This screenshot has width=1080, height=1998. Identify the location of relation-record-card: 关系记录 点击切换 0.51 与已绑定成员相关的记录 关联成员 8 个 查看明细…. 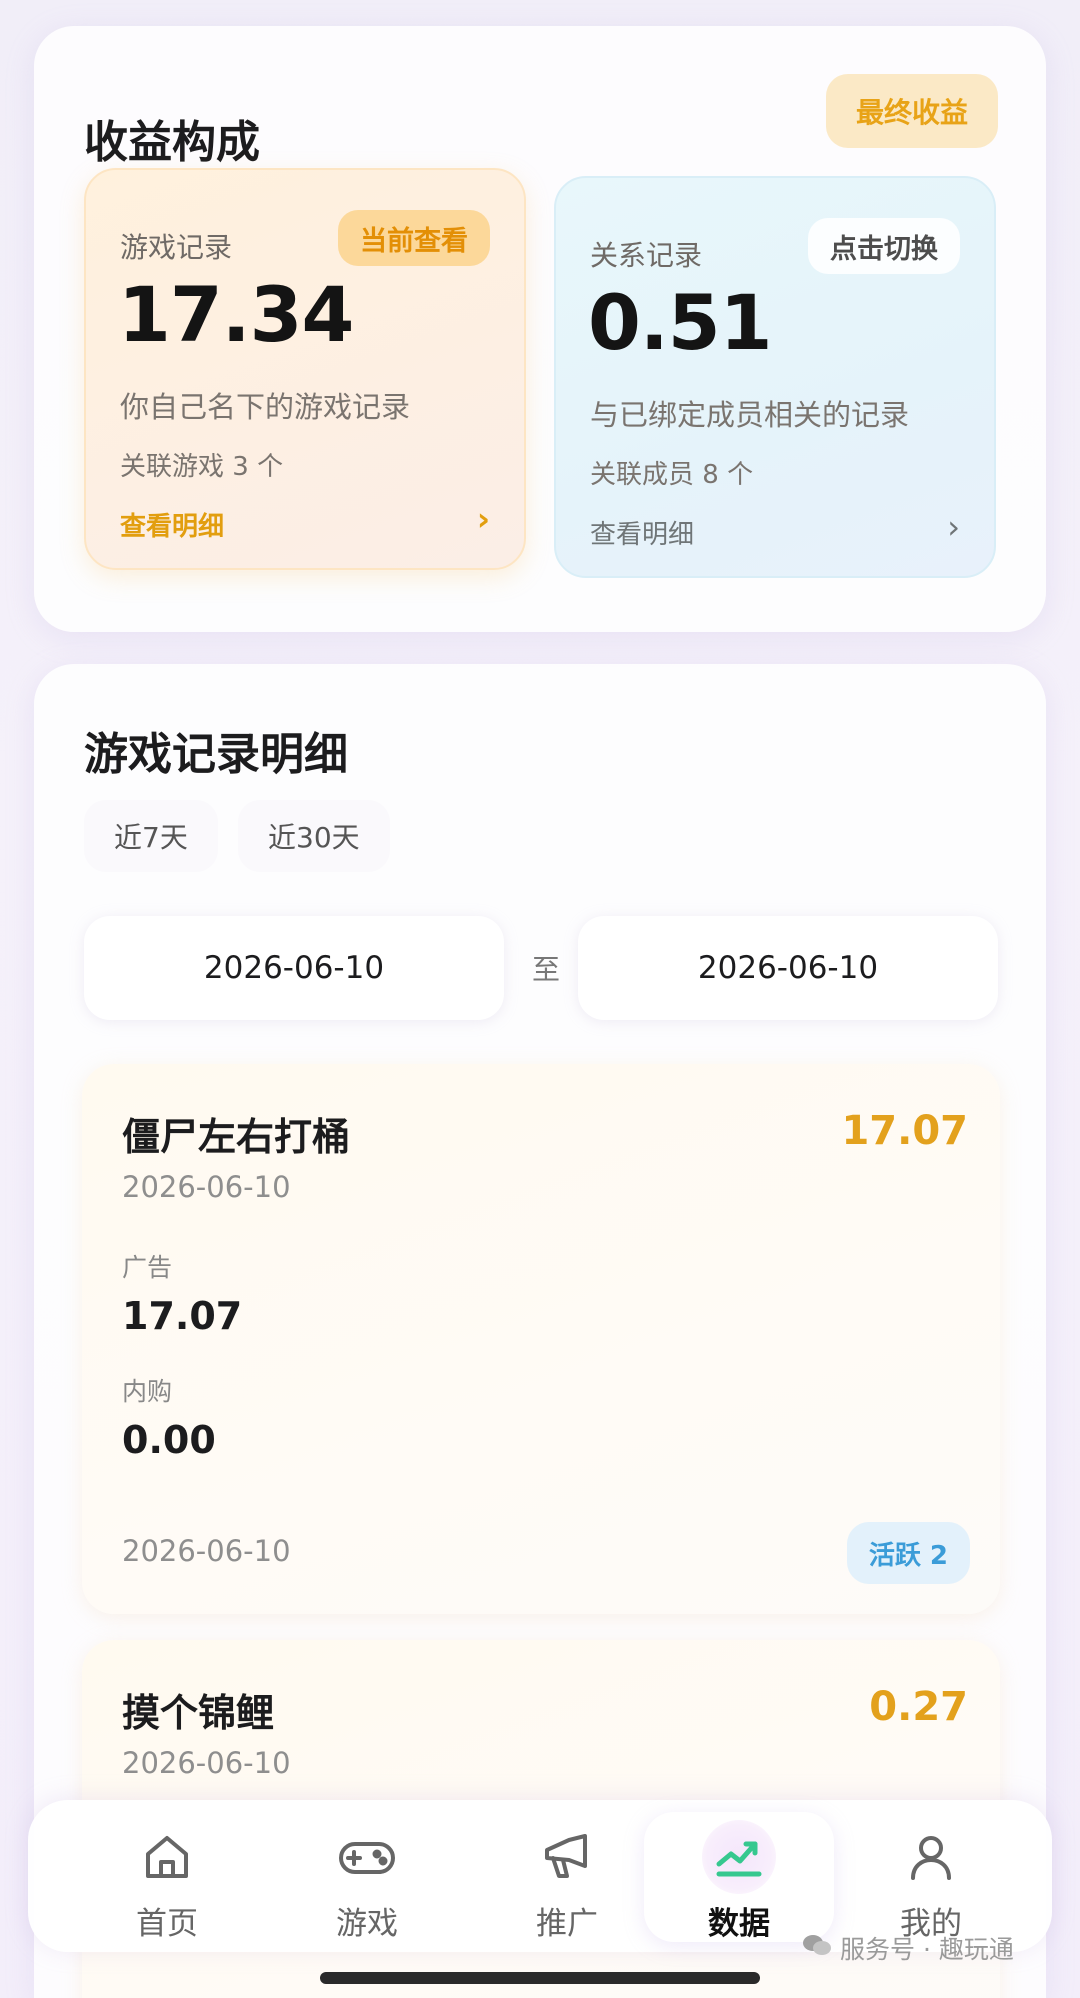
(775, 377).